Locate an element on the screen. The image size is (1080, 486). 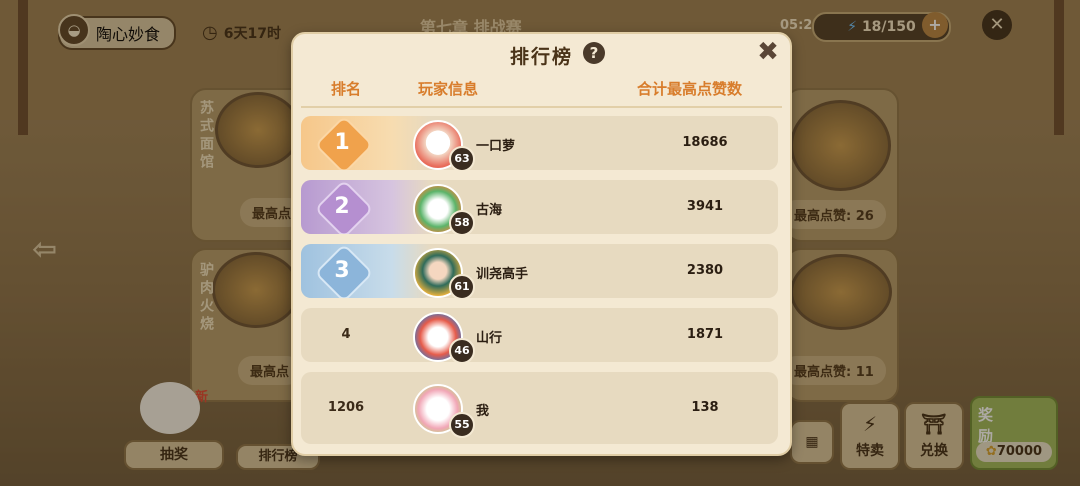
header-player: 玩家信息 is located at coordinates (448, 89).